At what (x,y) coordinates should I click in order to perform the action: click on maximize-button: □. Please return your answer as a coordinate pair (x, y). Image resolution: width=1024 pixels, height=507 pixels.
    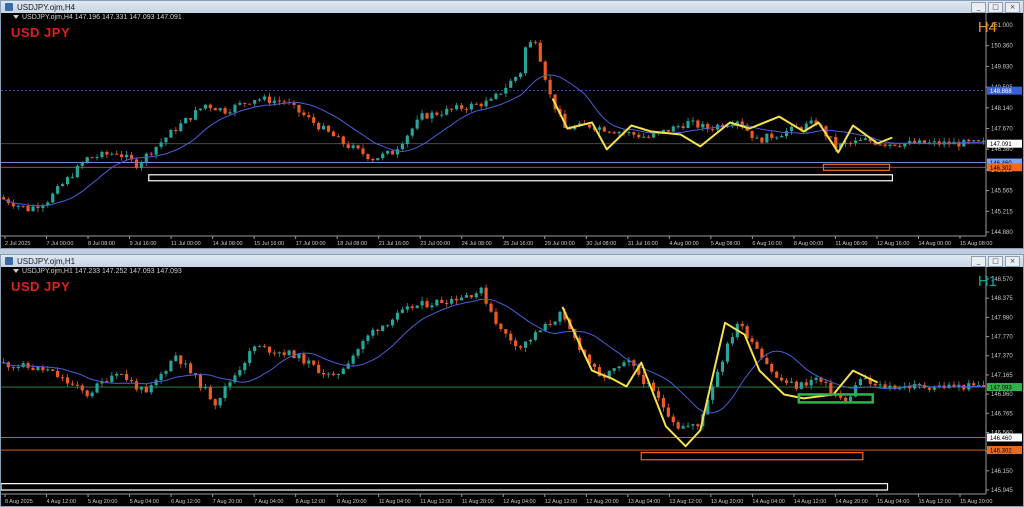
    Looking at the image, I should click on (995, 7).